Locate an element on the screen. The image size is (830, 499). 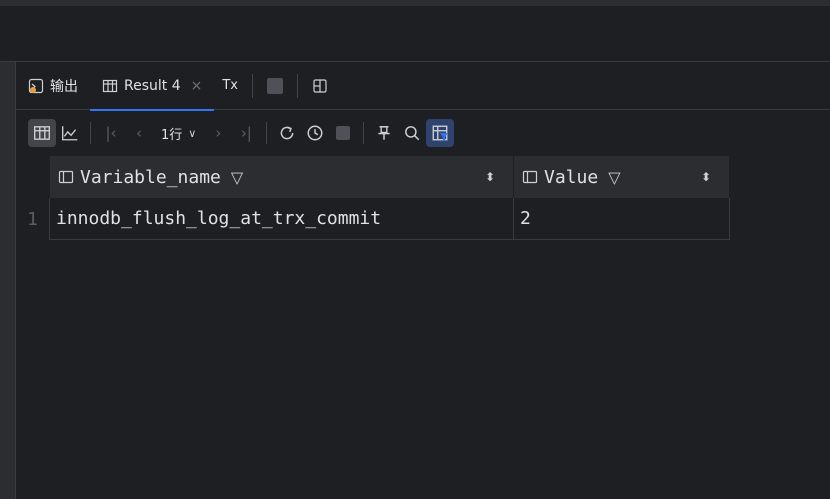
column-name: Variable_name is located at coordinates (150, 177).